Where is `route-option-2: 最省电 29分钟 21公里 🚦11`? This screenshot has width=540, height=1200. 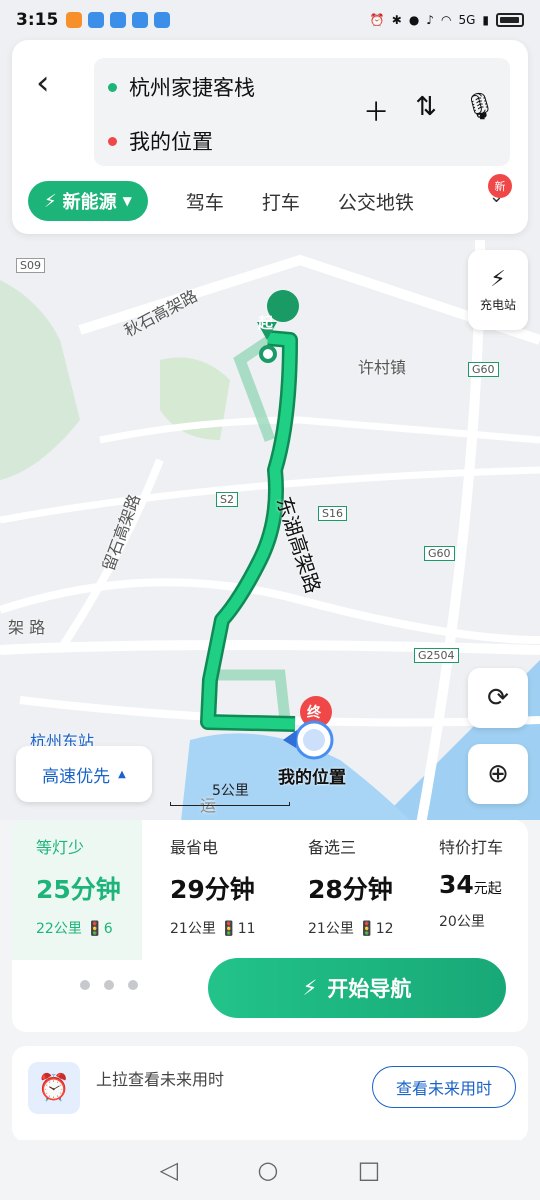 route-option-2: 最省电 29分钟 21公里 🚦11 is located at coordinates (211, 890).